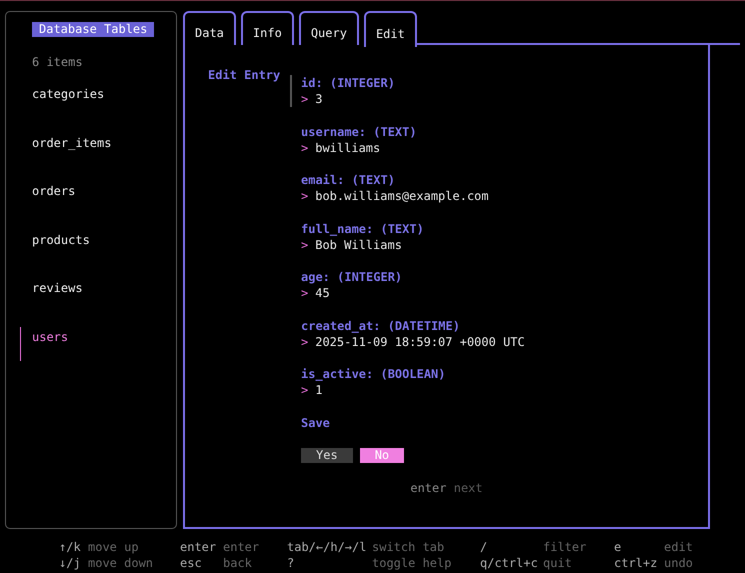 This screenshot has width=745, height=573. What do you see at coordinates (407, 188) in the screenshot?
I see `form-field: email: (TEXT) > bob.williams@example.com` at bounding box center [407, 188].